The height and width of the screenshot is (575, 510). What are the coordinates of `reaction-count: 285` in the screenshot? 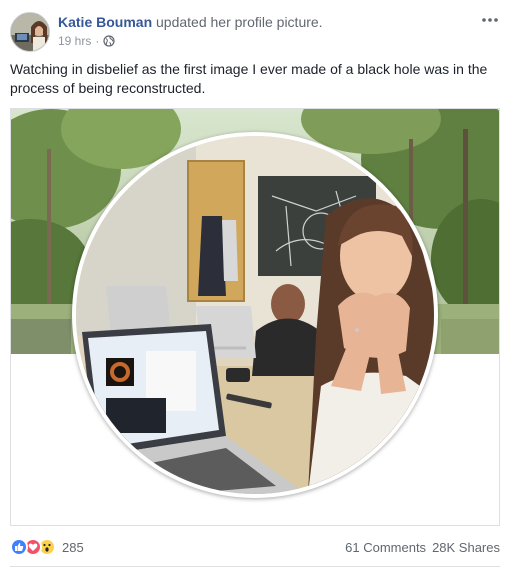 It's located at (73, 547).